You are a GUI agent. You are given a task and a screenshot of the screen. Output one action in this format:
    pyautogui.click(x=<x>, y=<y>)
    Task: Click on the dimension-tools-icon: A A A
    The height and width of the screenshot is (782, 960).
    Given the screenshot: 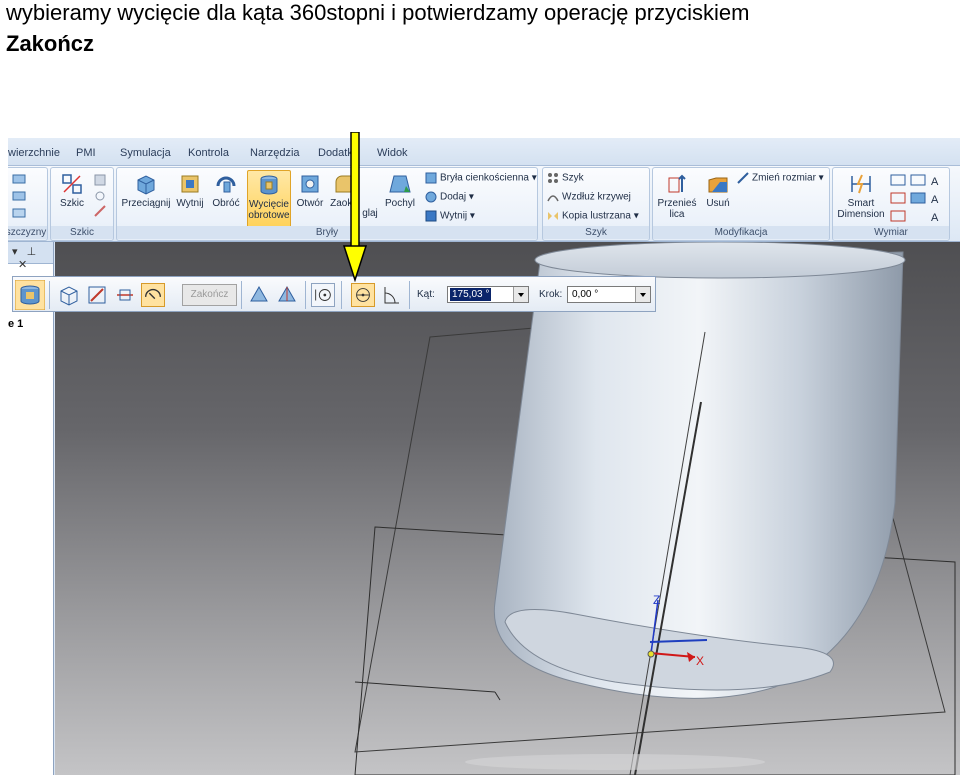 What is the action you would take?
    pyautogui.click(x=917, y=198)
    